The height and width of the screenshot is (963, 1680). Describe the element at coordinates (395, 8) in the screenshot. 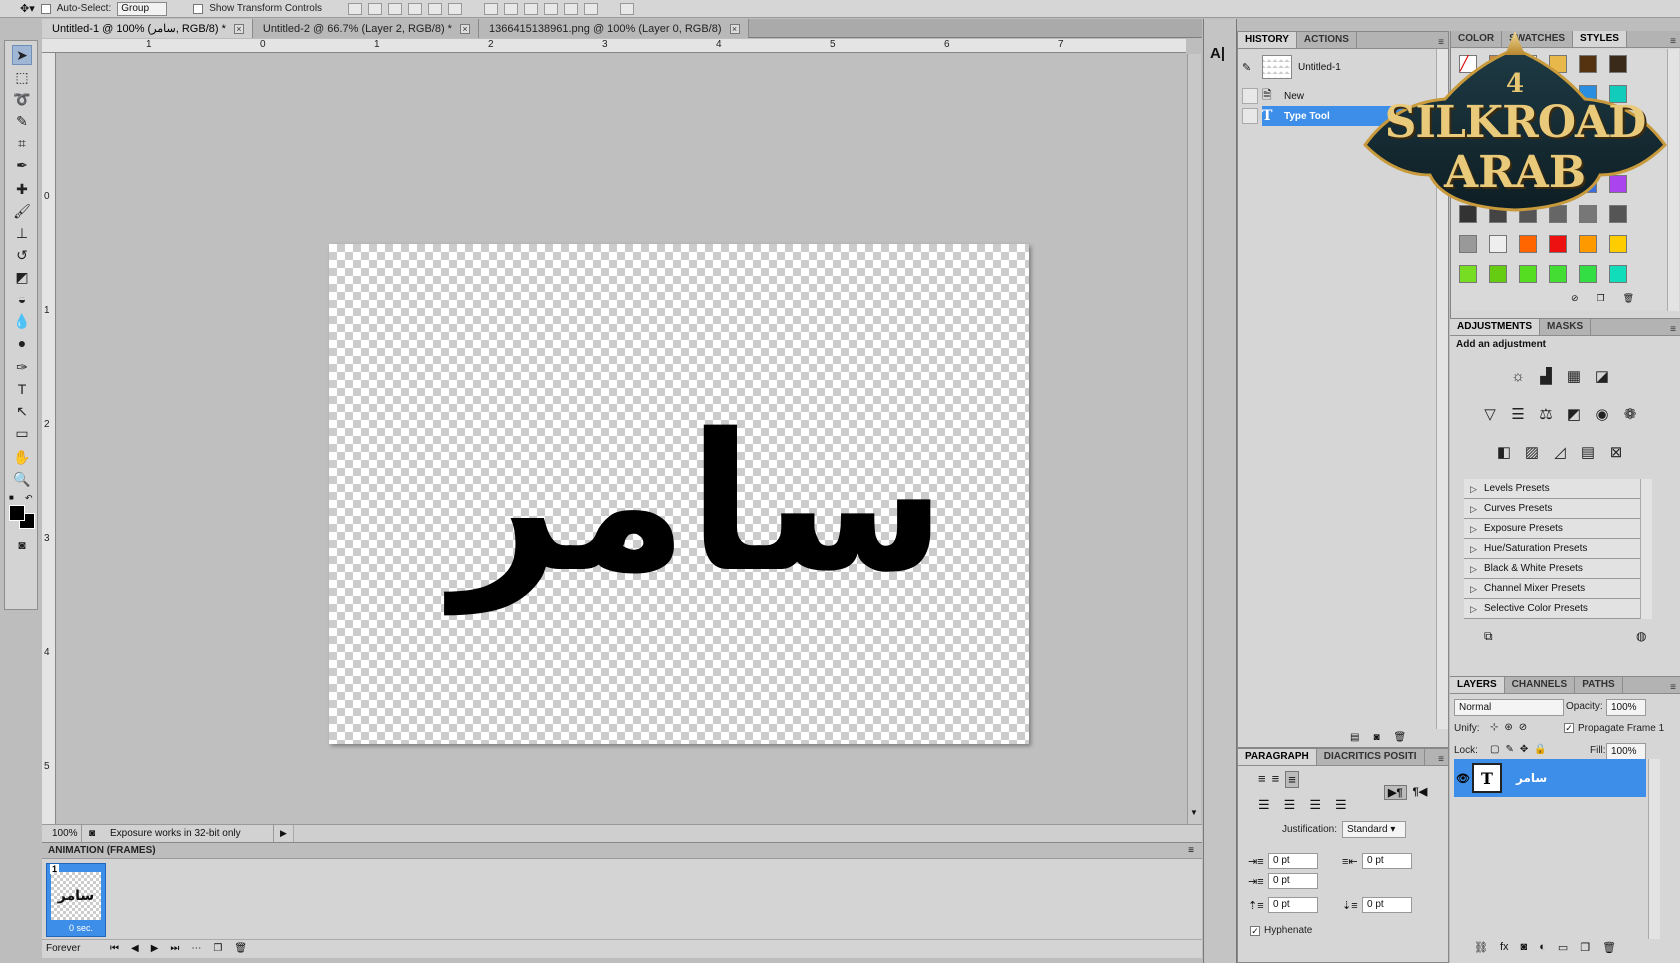

I see `align-bottom-icon` at that location.